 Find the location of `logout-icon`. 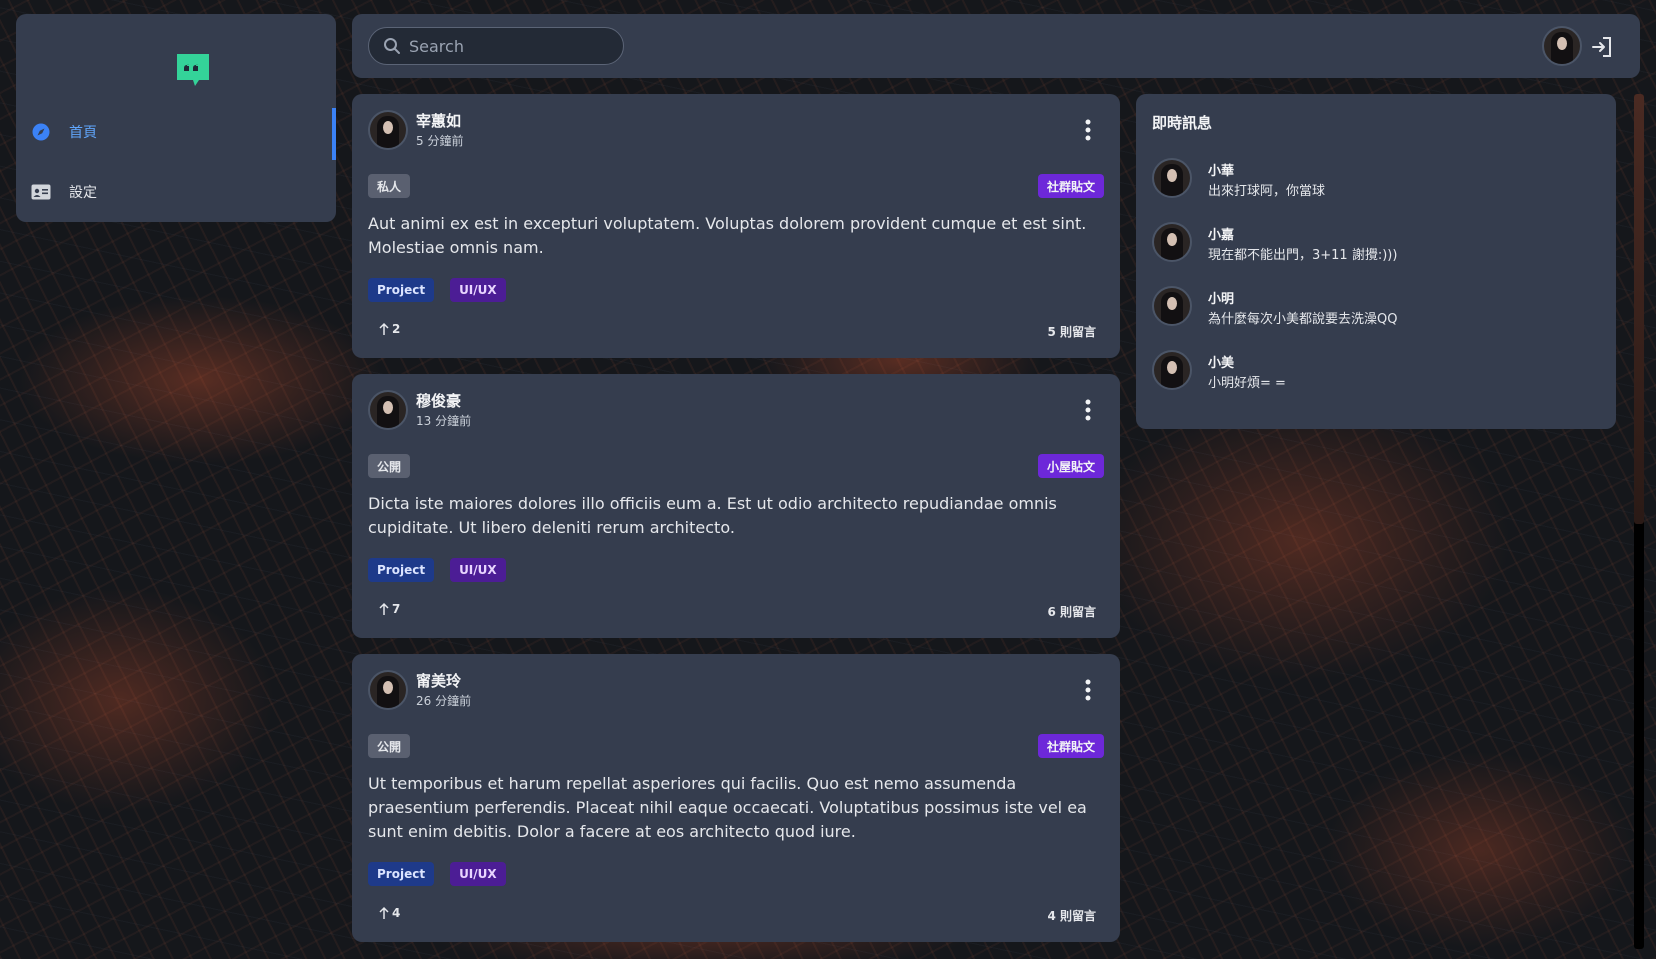

logout-icon is located at coordinates (1602, 47).